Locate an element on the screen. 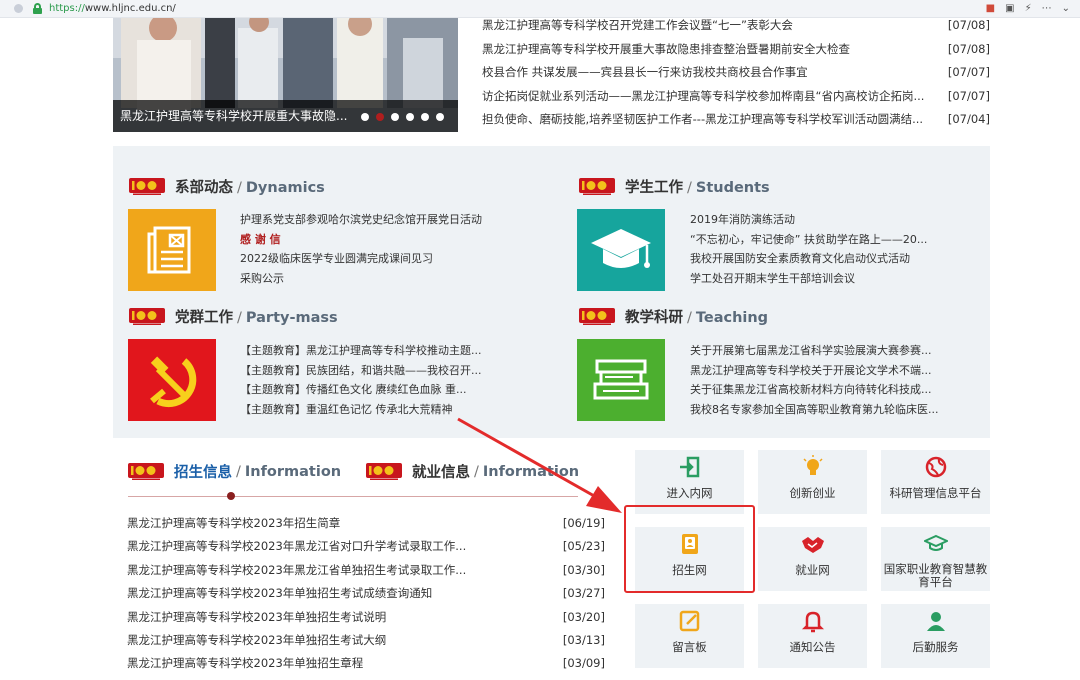  chevron-down-icon: ⌄ is located at coordinates (1066, 8).